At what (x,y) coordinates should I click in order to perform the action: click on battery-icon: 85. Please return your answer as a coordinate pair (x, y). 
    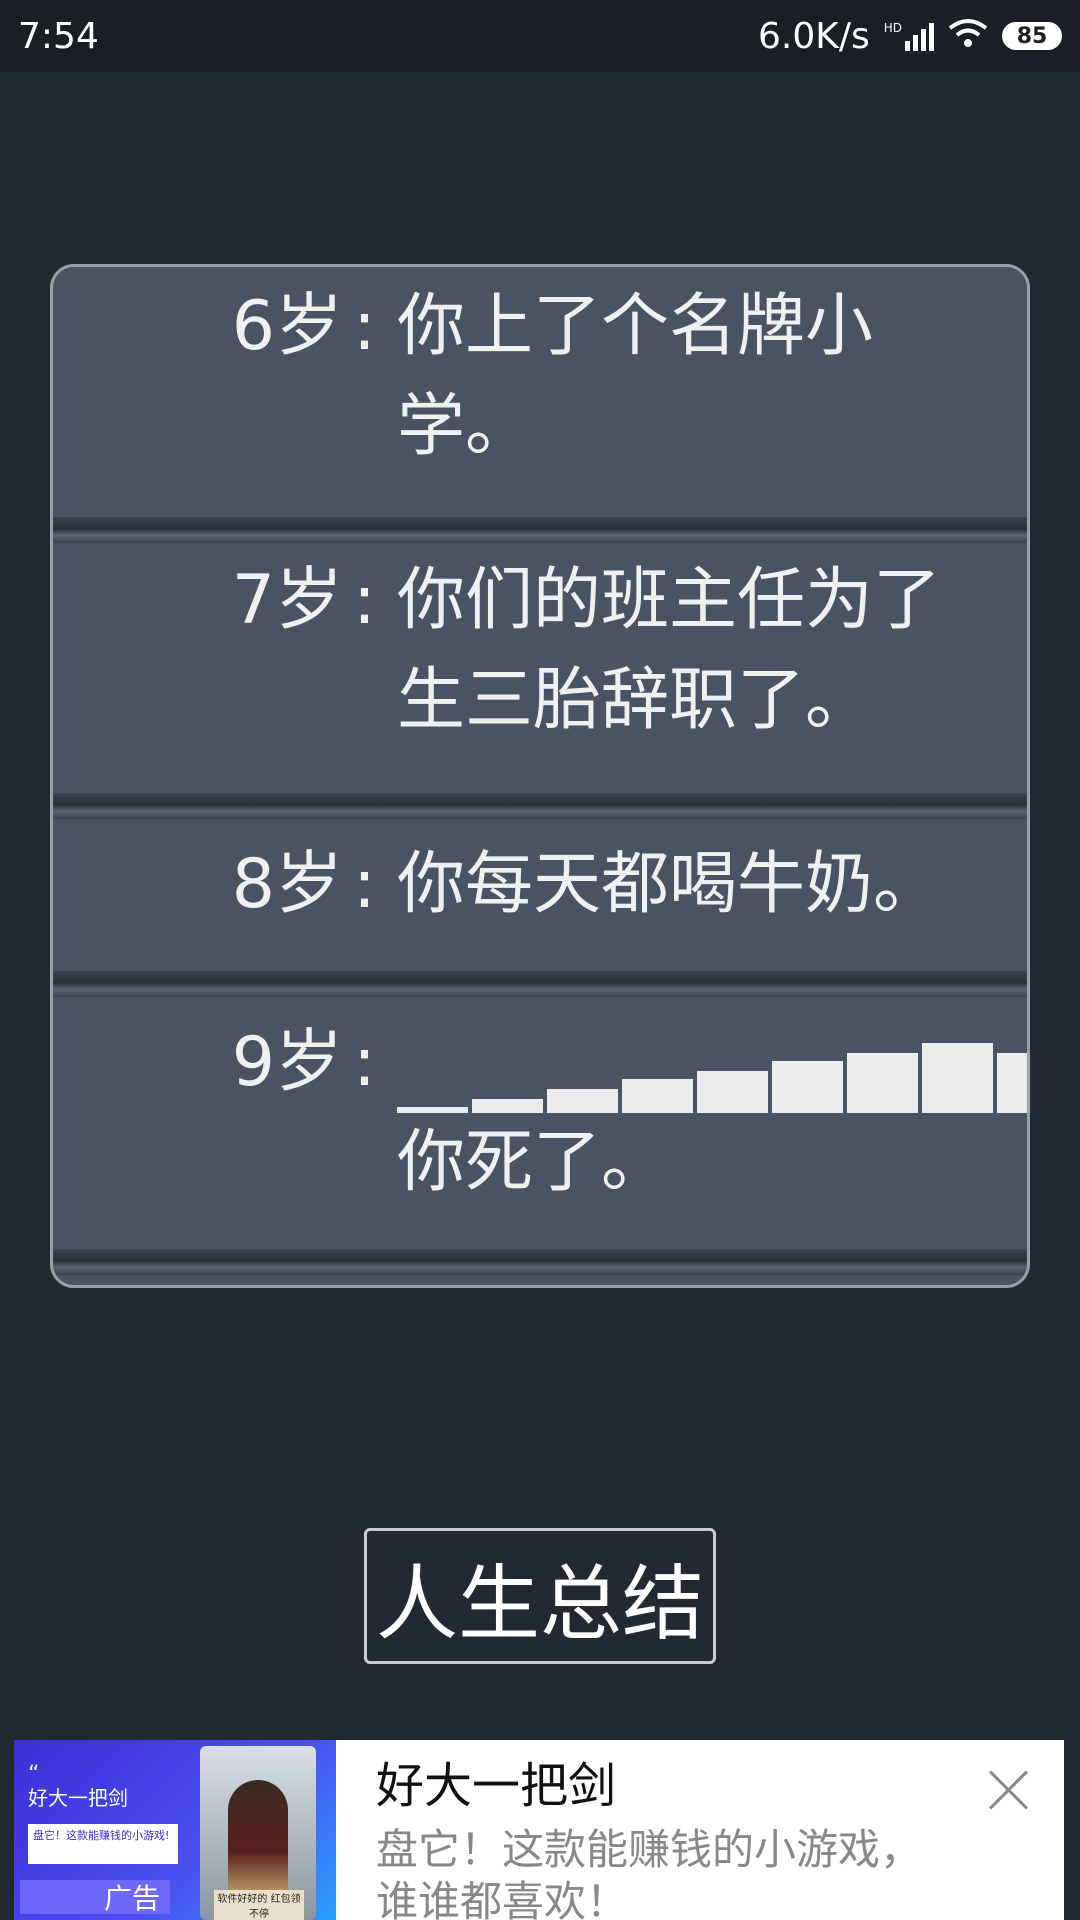
    Looking at the image, I should click on (1032, 36).